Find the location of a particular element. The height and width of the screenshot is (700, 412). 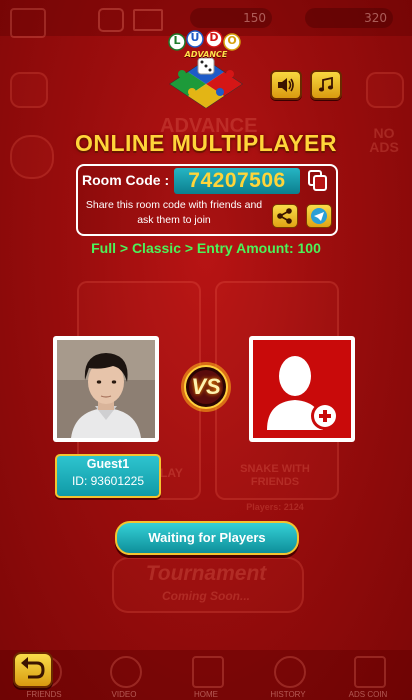

bg-menu-button is located at coordinates (385, 90).